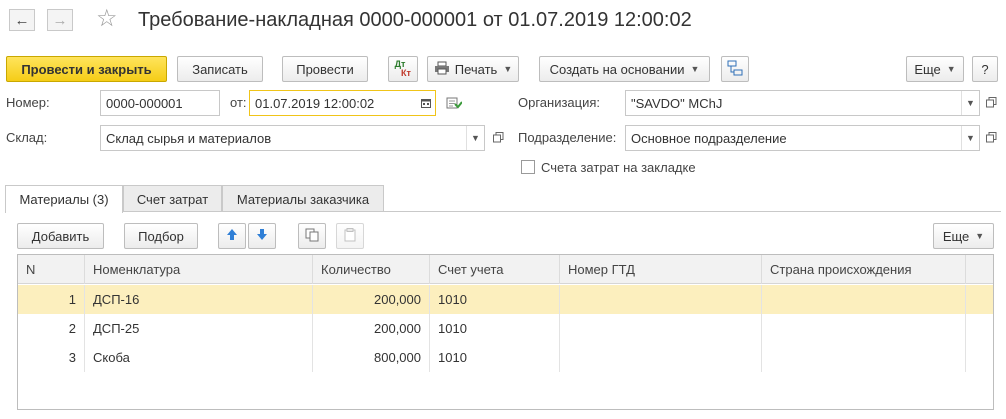 The width and height of the screenshot is (1006, 419). What do you see at coordinates (27, 137) in the screenshot?
I see `warehouse-label: Склад:` at bounding box center [27, 137].